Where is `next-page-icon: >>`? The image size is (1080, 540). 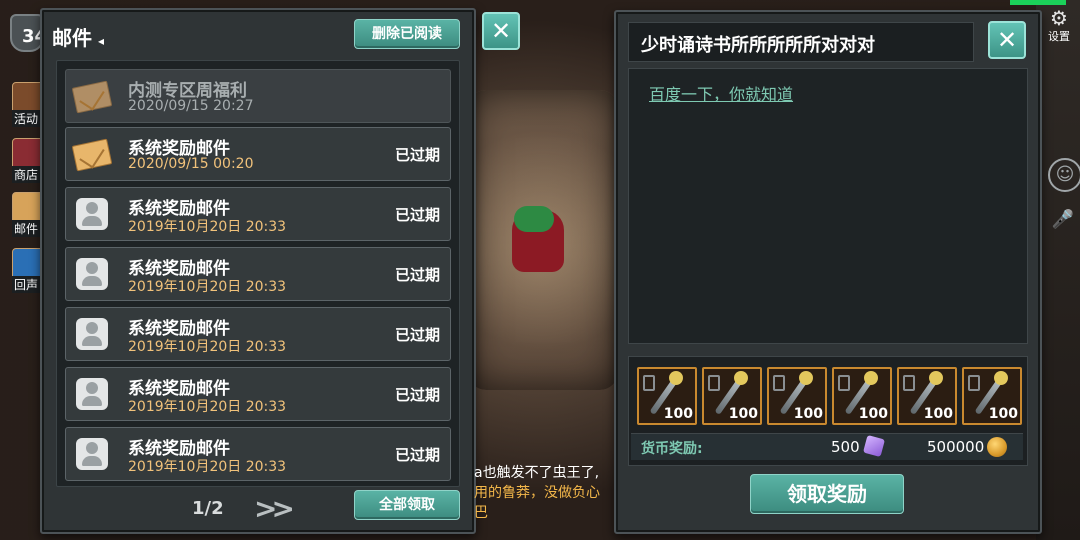
next-page-icon: >> is located at coordinates (274, 508).